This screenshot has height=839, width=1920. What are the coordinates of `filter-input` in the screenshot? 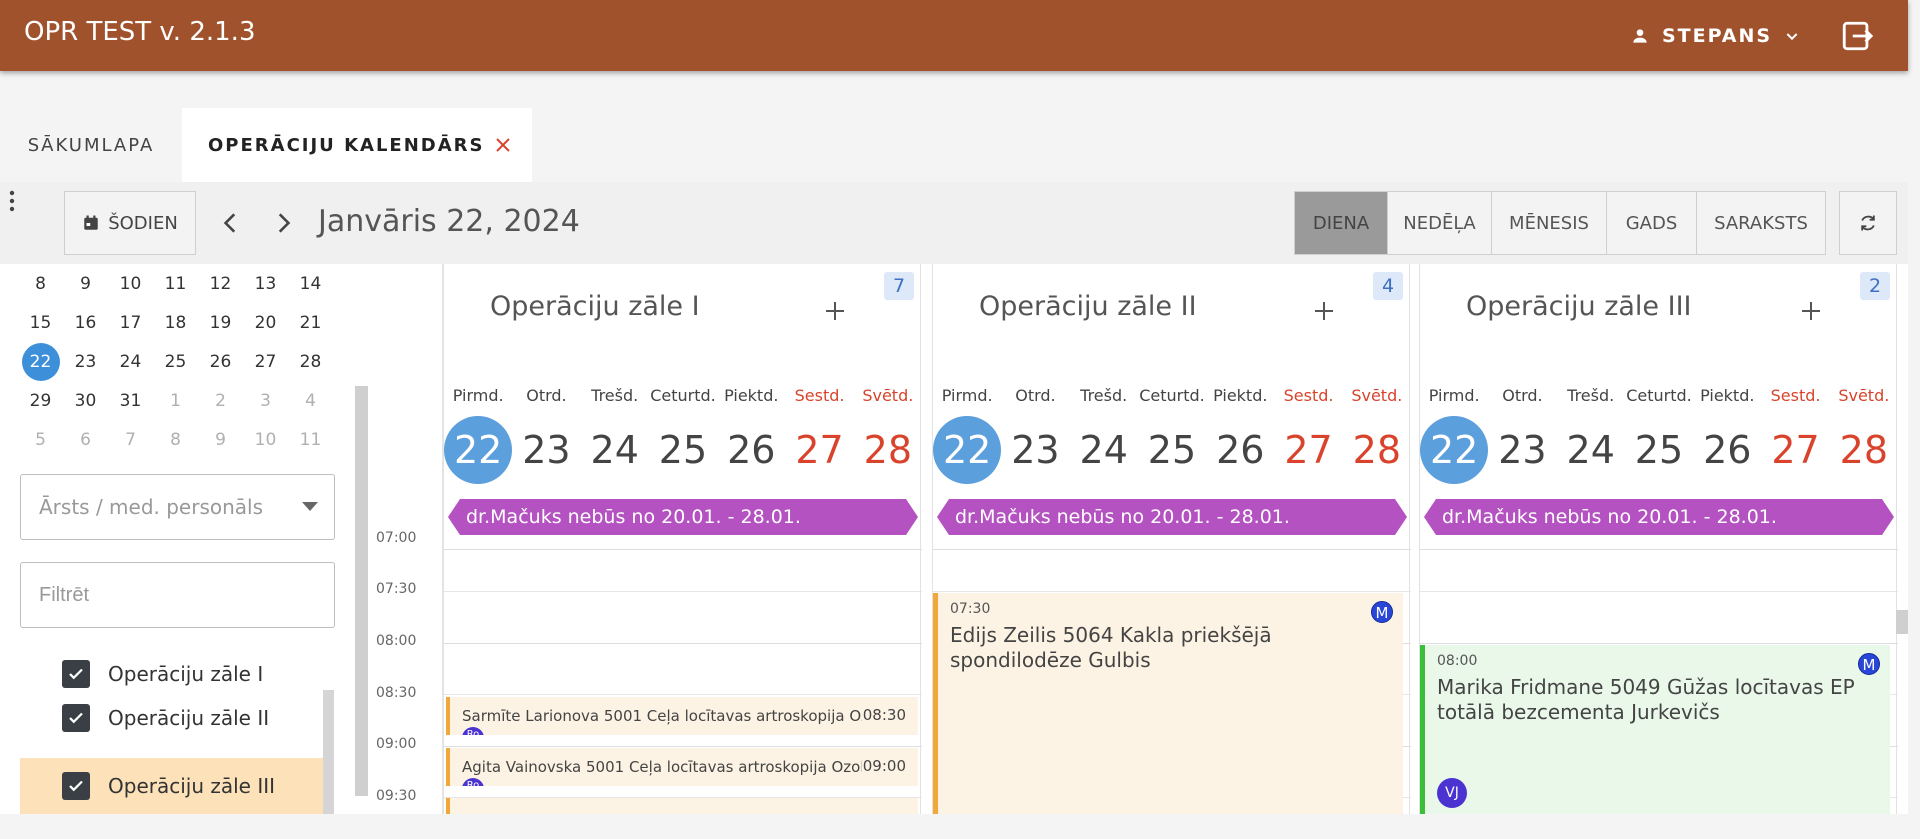 It's located at (177, 595).